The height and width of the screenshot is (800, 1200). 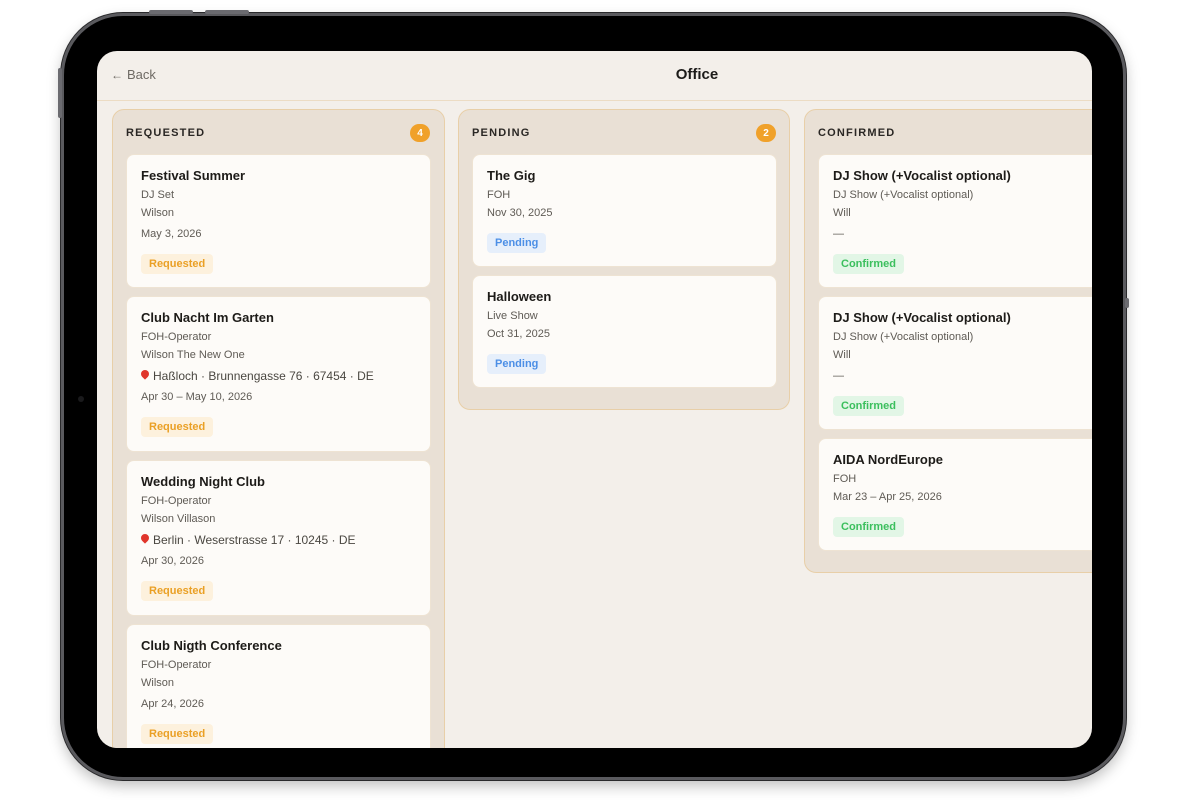 I want to click on booking-card: The Gig FOH Nov 30, 2025 Pending, so click(x=624, y=210).